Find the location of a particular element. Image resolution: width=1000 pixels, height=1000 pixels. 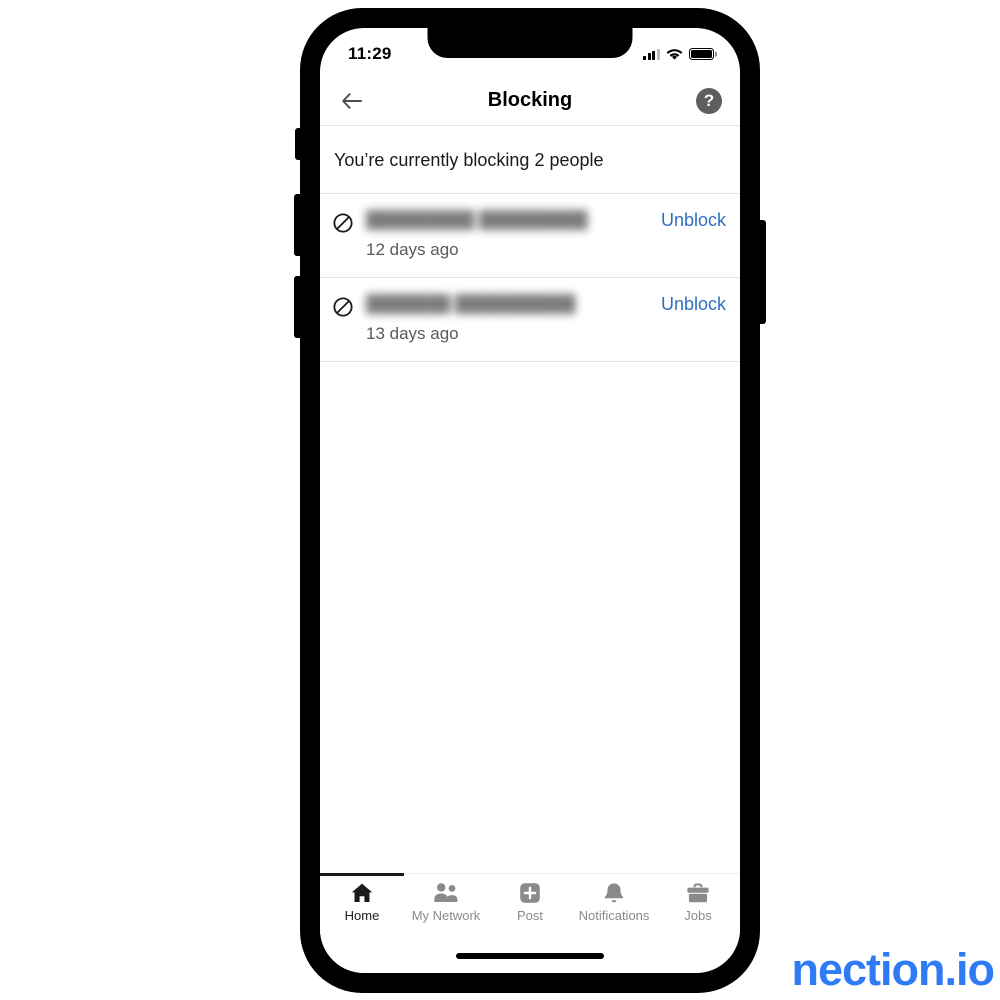

status-bar-time: 11:29 is located at coordinates (370, 53).